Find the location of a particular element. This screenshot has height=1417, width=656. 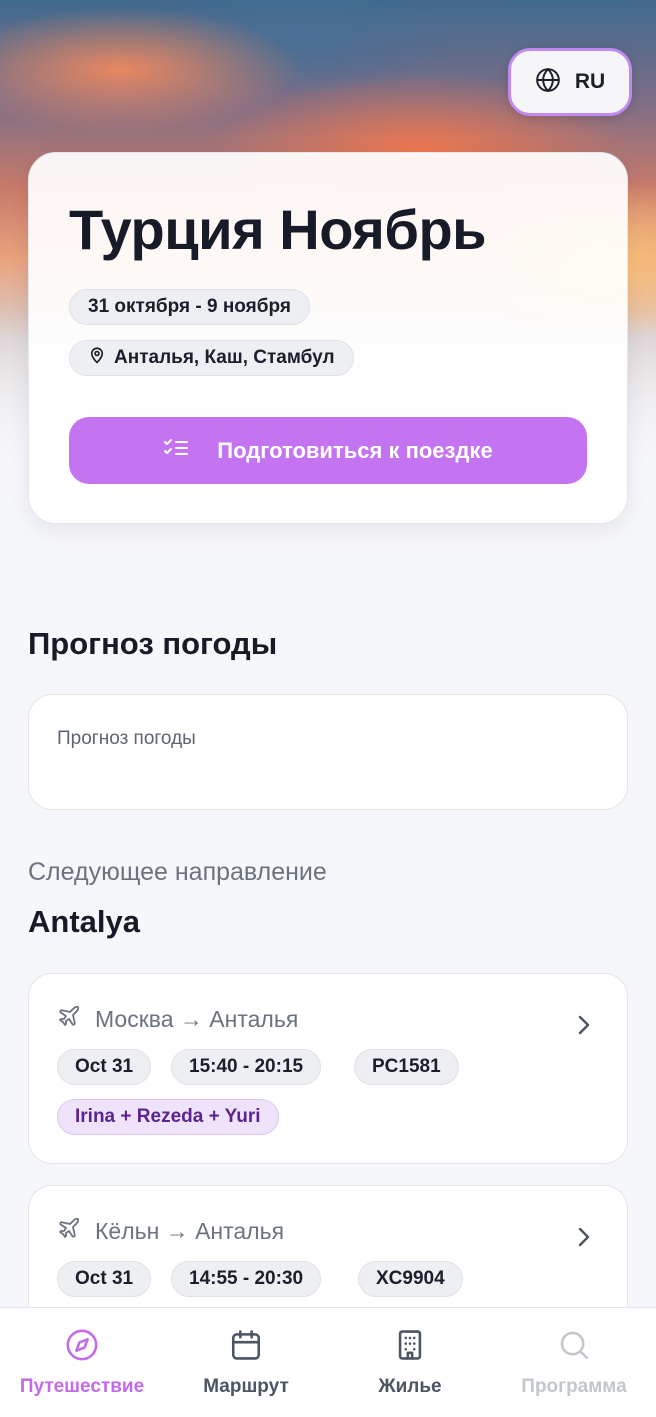

flight-route: Москва → Анталья is located at coordinates (197, 1018).